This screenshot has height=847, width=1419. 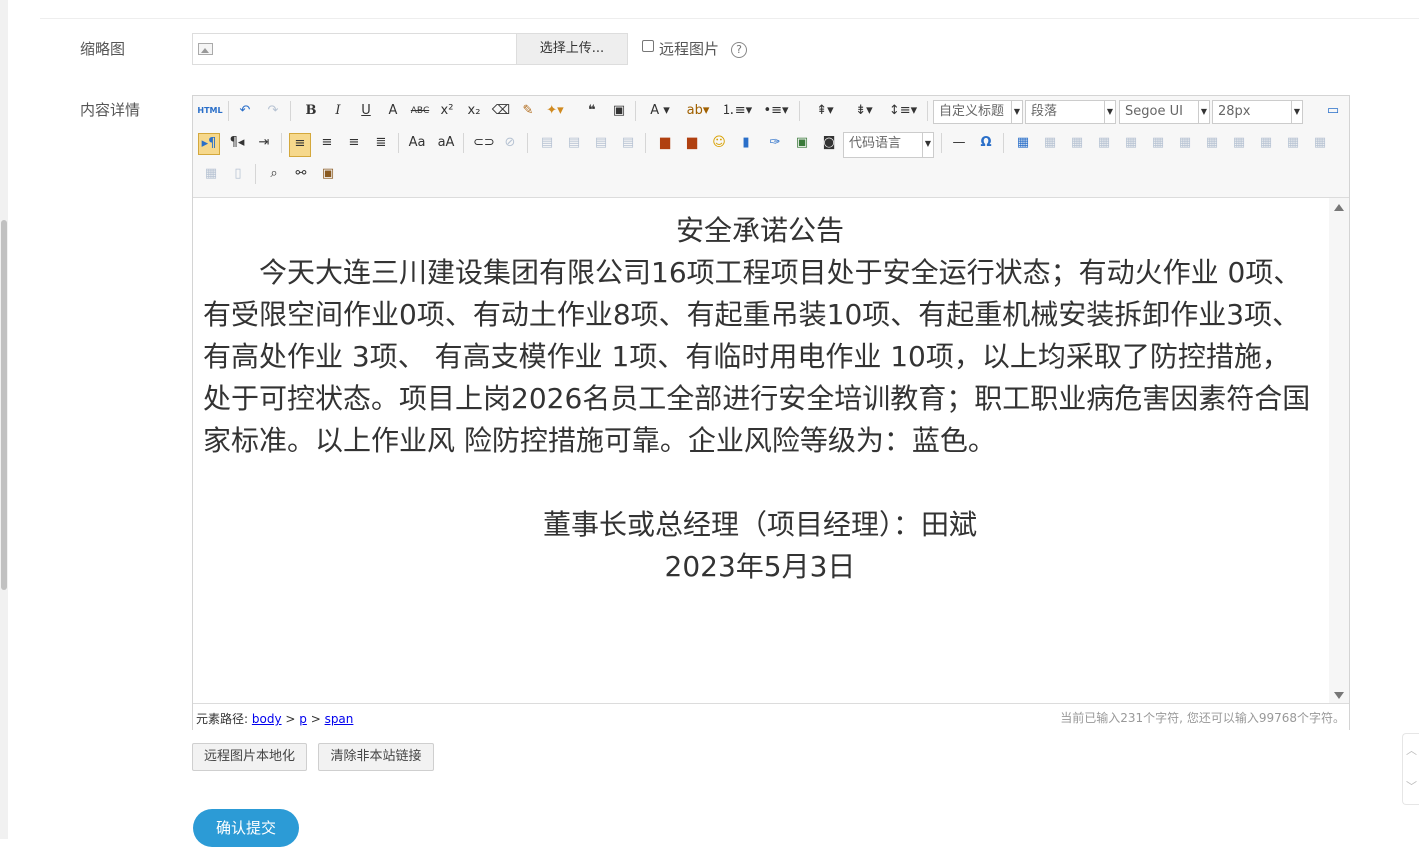 What do you see at coordinates (648, 46) in the screenshot?
I see `remote-image-checkbox` at bounding box center [648, 46].